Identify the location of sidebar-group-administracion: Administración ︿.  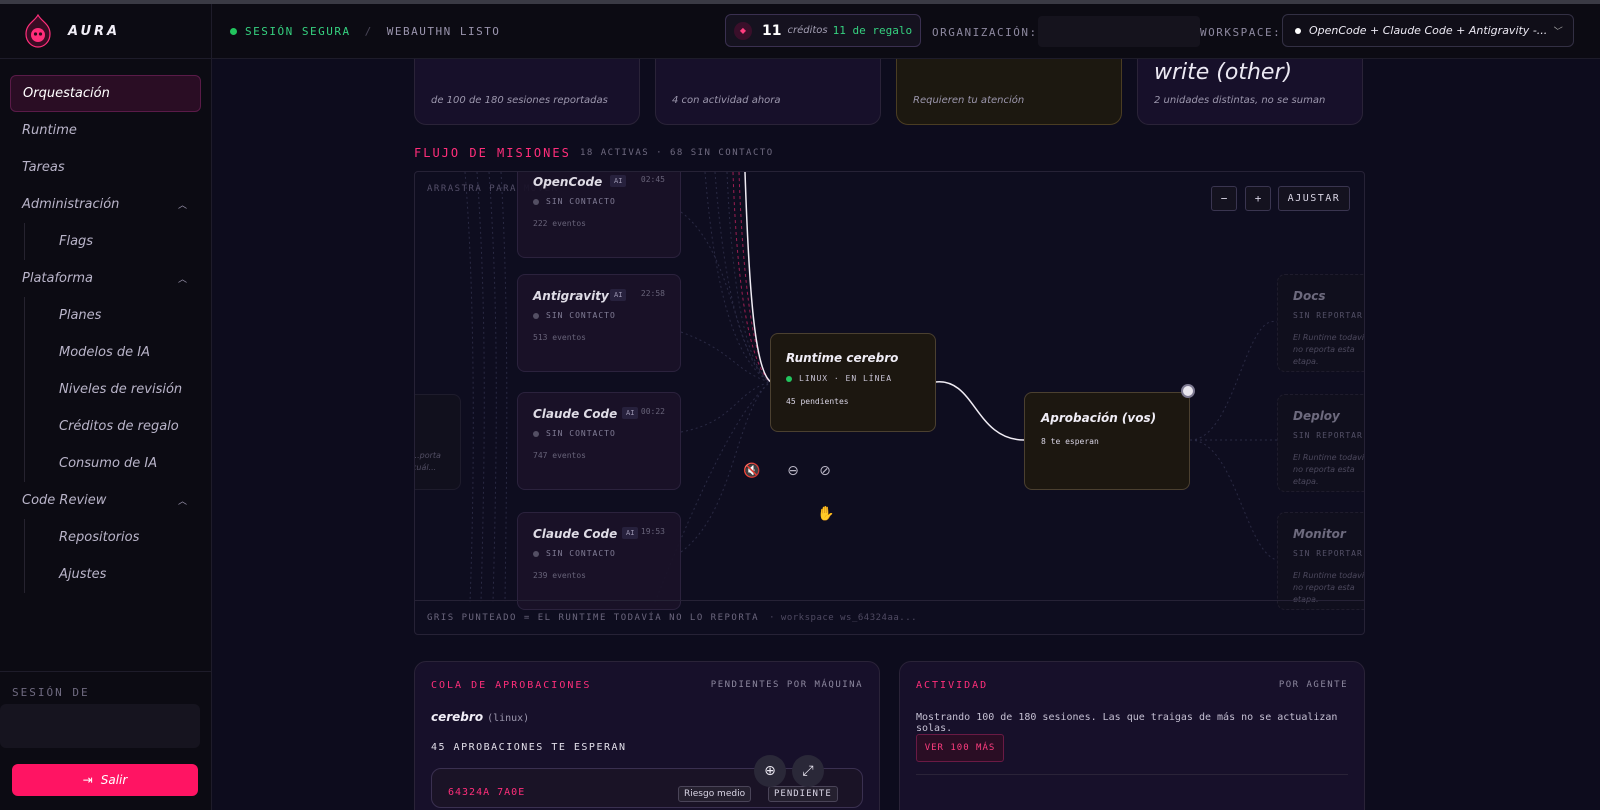
(105, 204).